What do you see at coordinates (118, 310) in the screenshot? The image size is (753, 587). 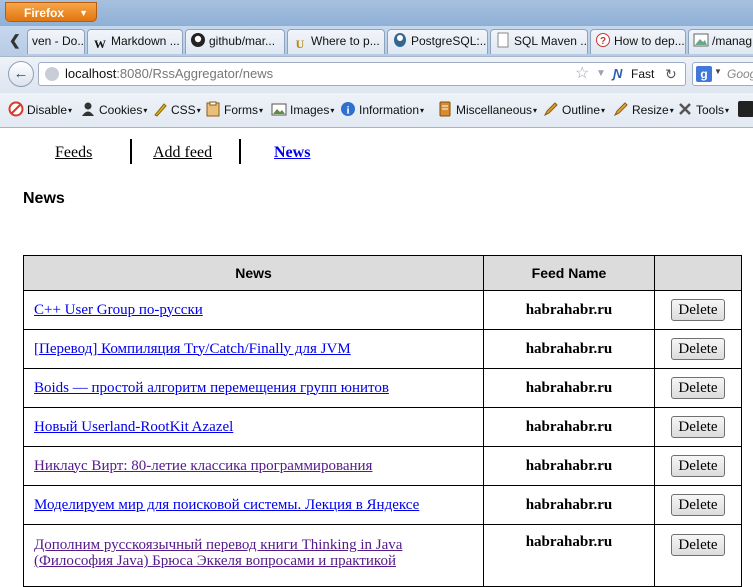 I see `news-link: C++ User Group по-русски` at bounding box center [118, 310].